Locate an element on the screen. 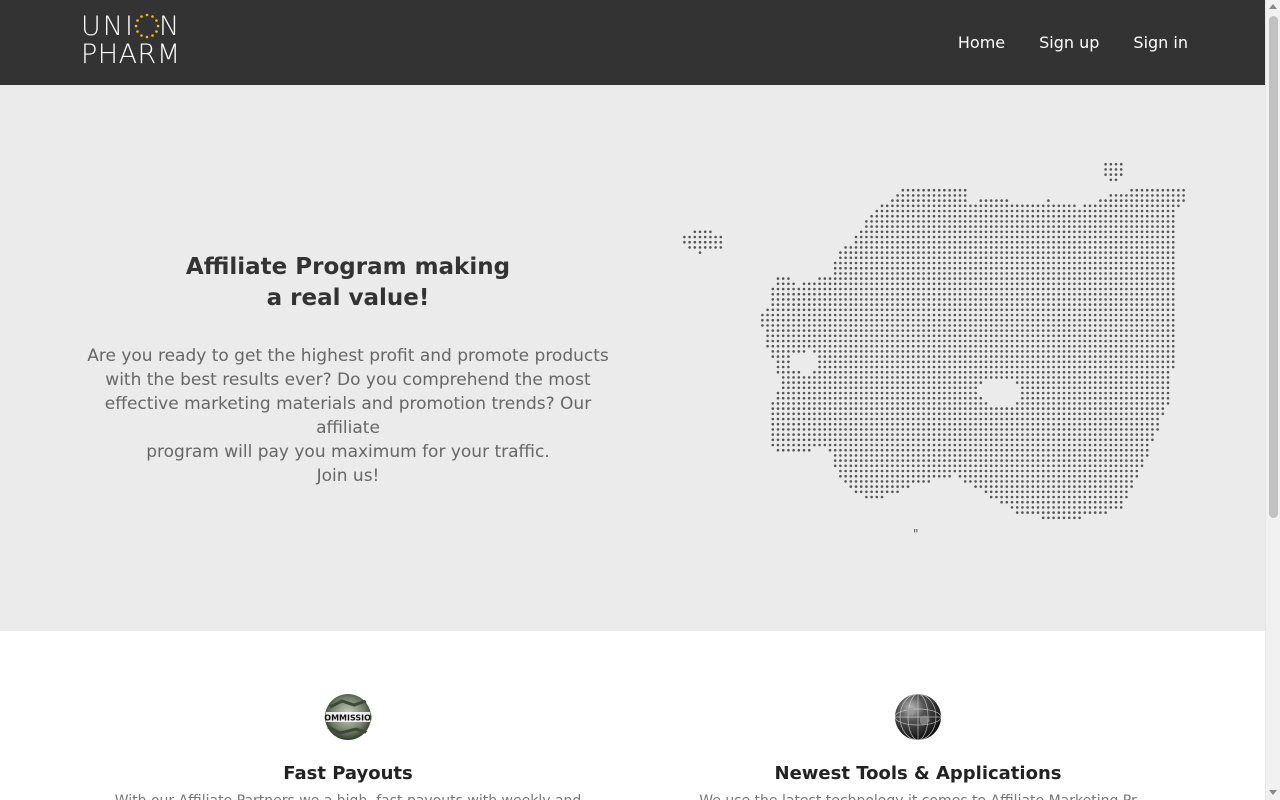  nav-signin-link: Sign in is located at coordinates (1160, 43).